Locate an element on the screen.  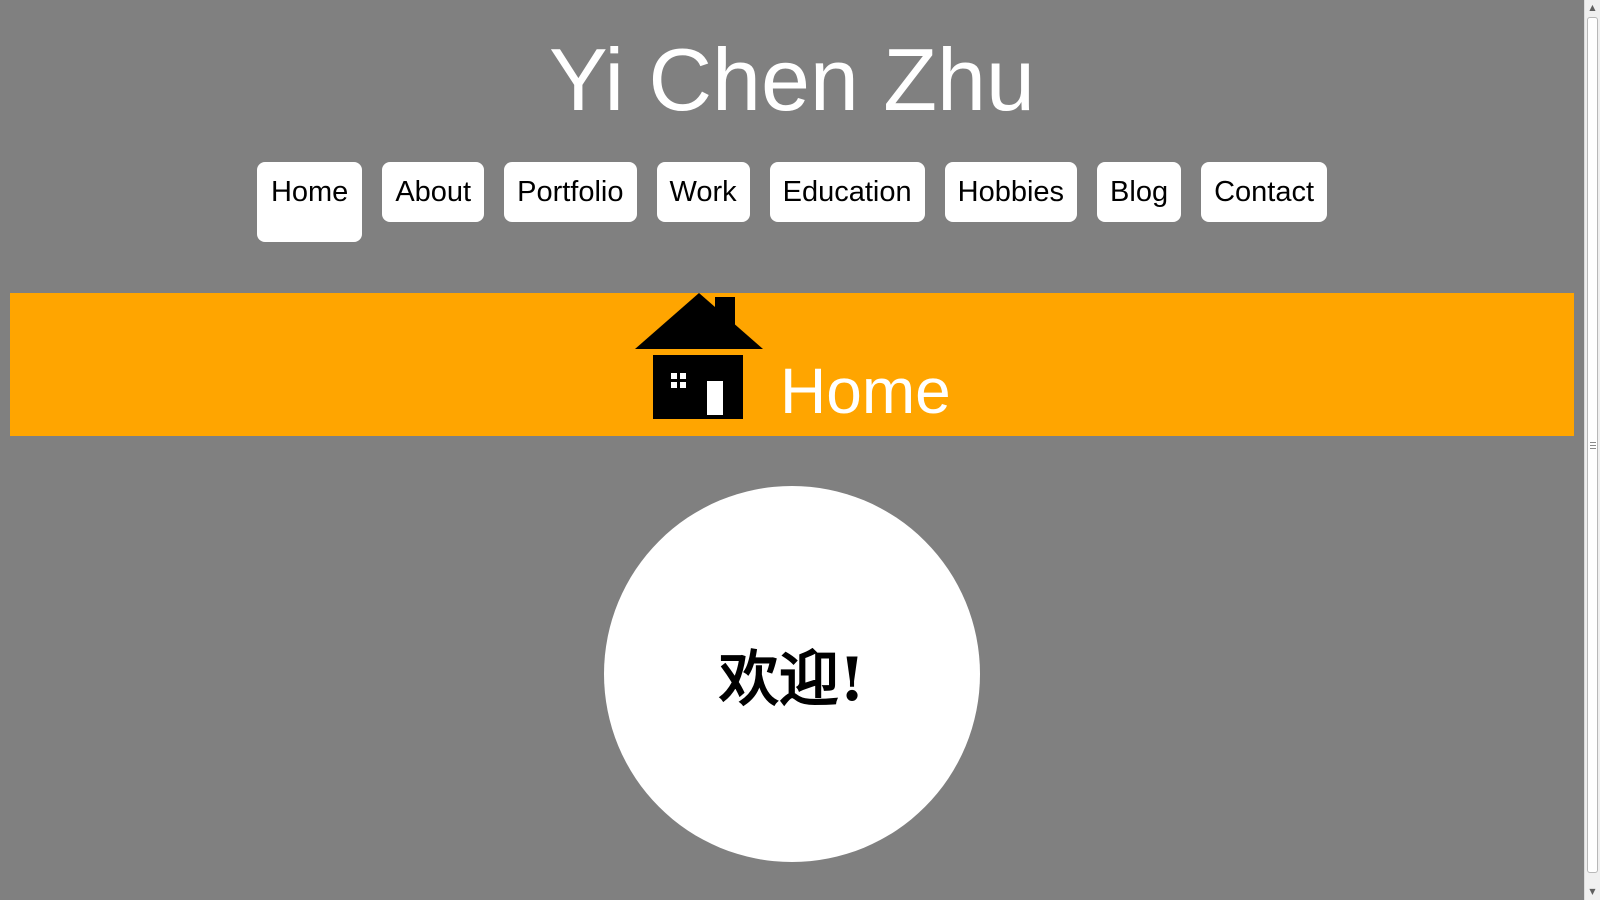
scroll-thumb is located at coordinates (1592, 445).